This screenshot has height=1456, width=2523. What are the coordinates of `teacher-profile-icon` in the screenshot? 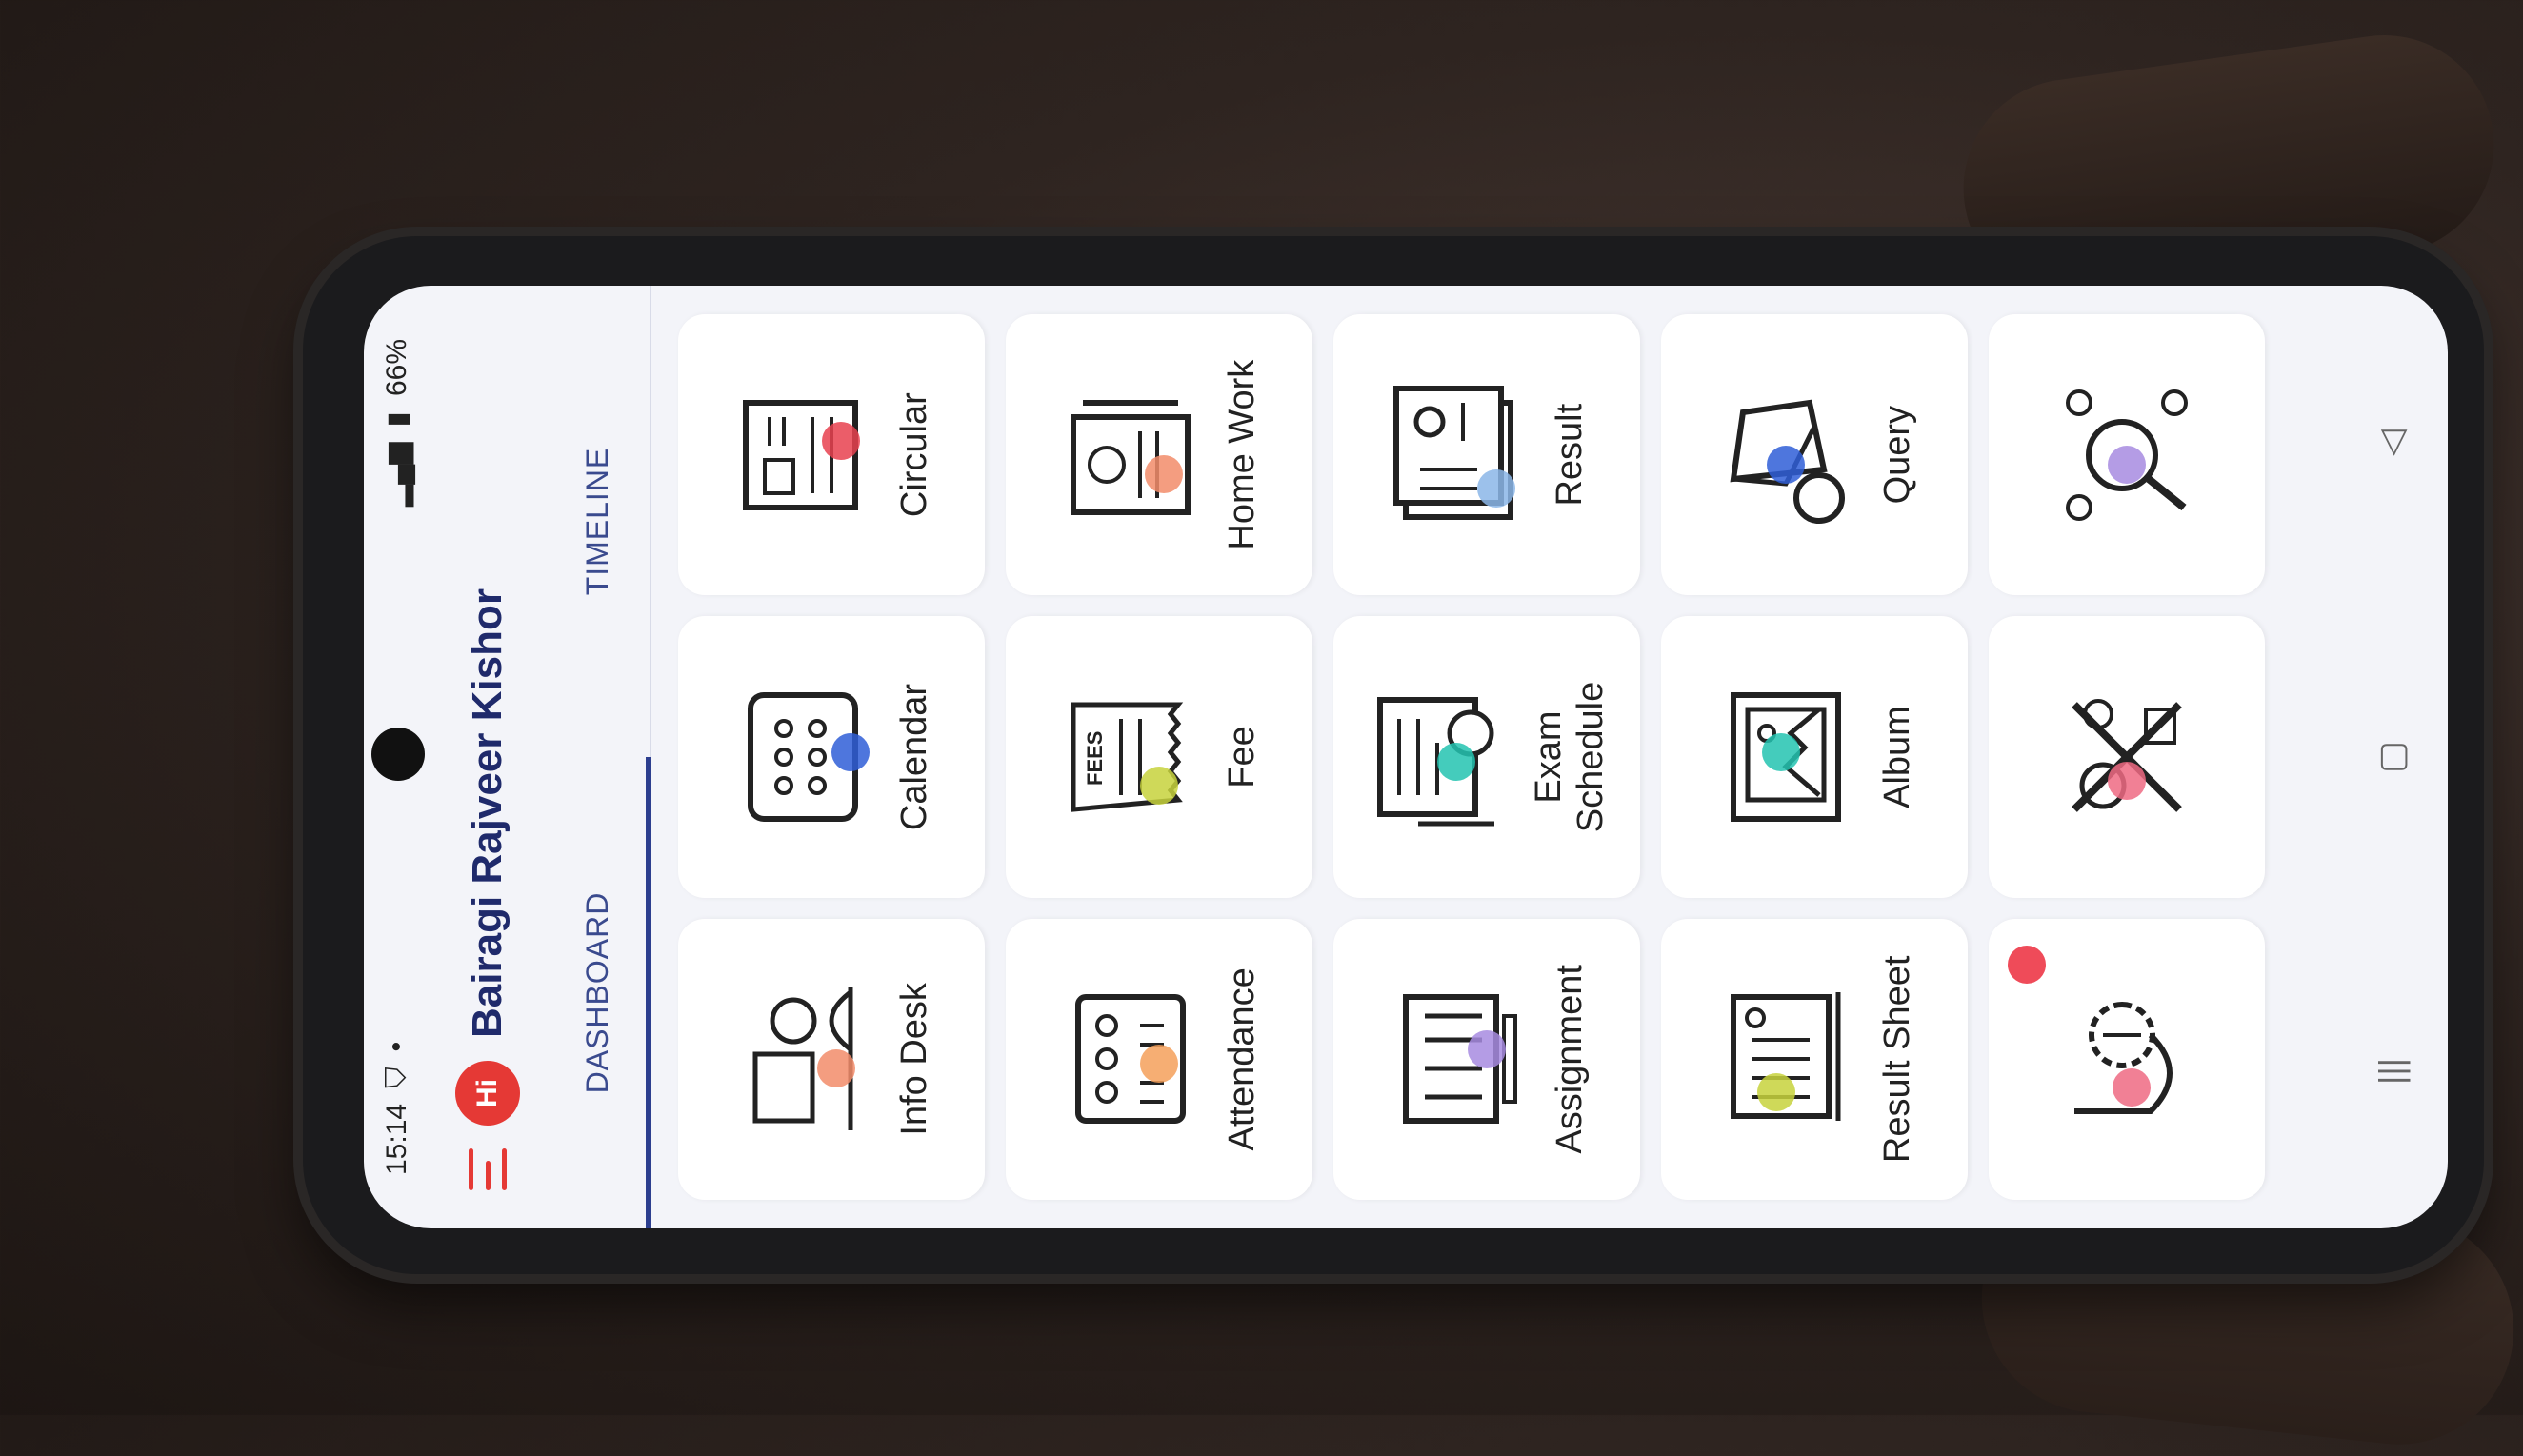 It's located at (2126, 1059).